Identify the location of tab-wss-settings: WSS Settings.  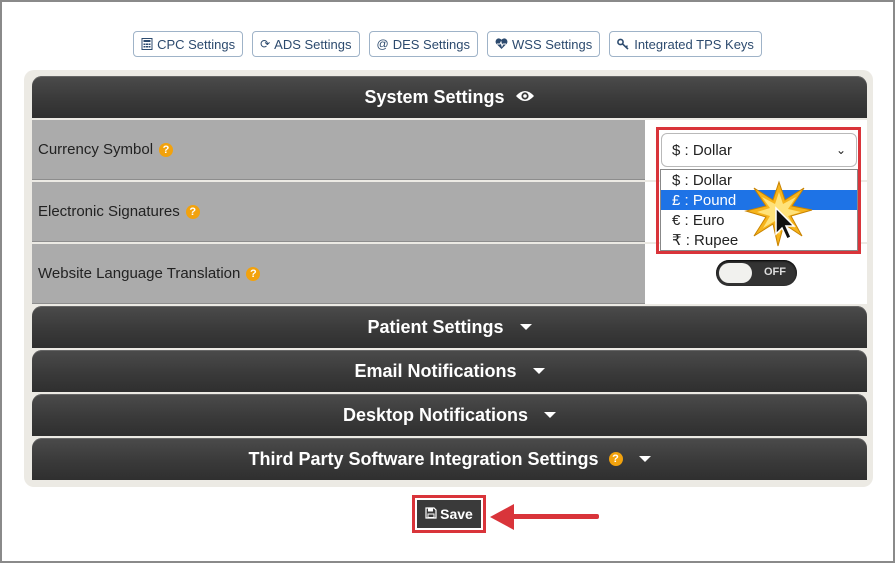
(544, 44).